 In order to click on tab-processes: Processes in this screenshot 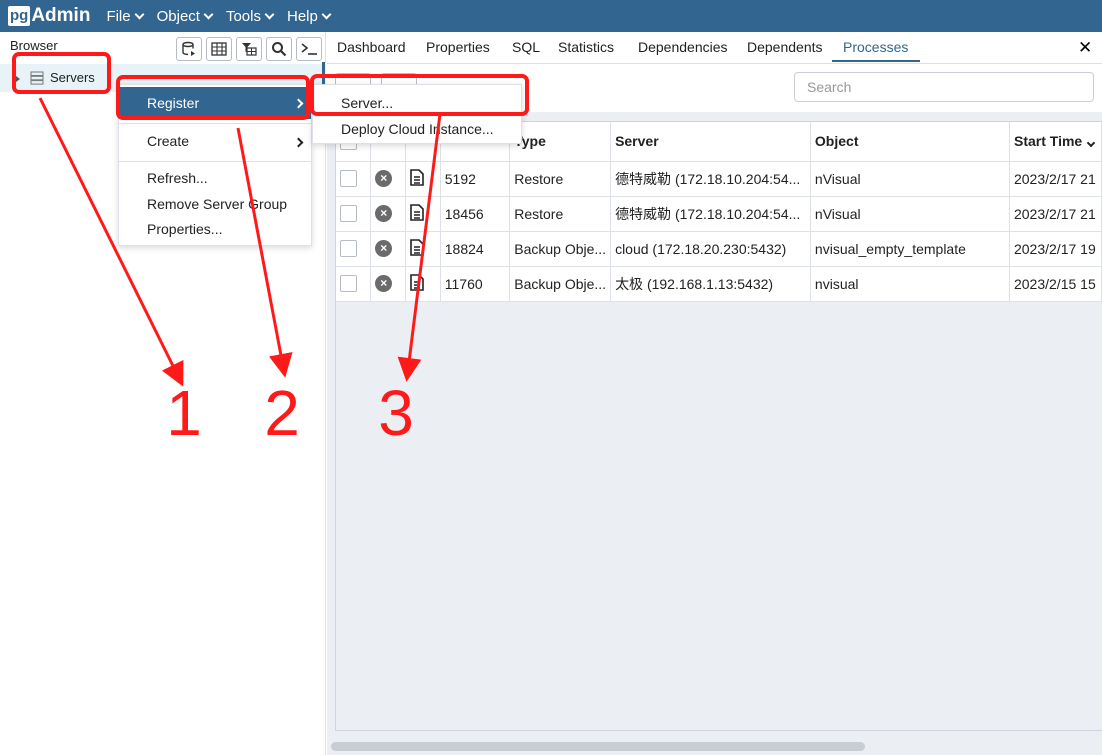, I will do `click(875, 47)`.